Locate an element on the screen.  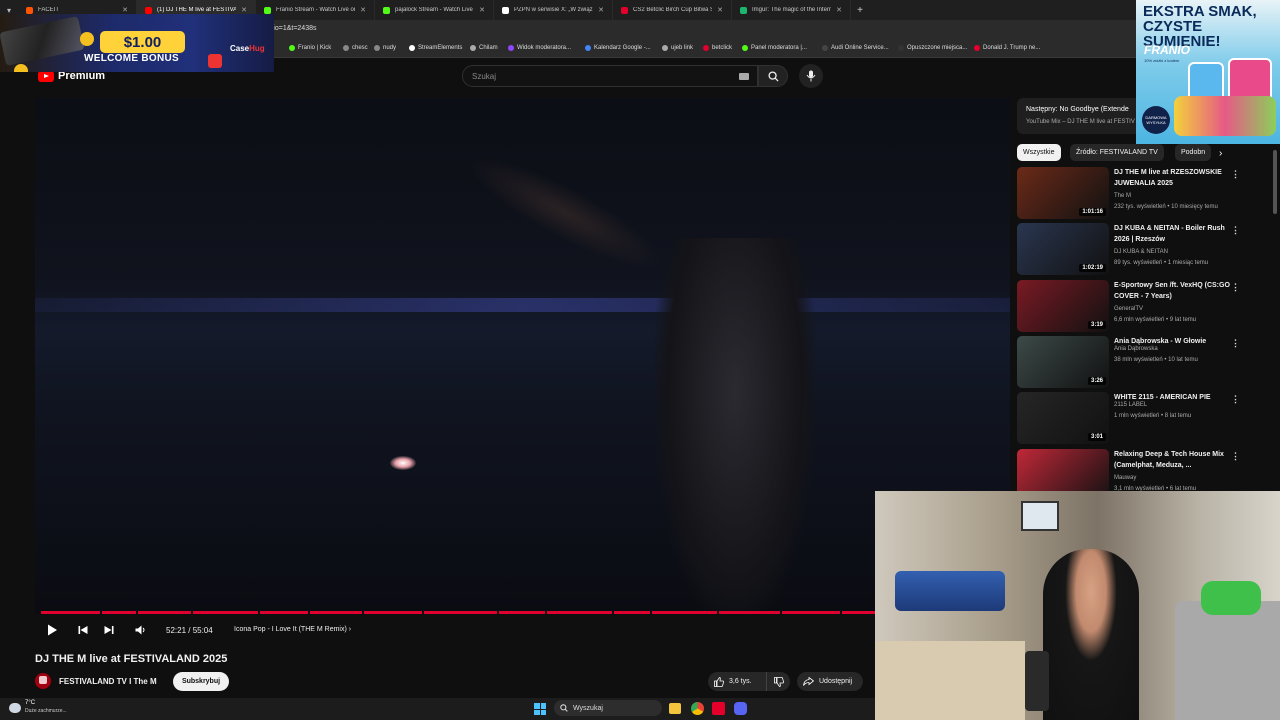
taskbar-search-input: Wyszukaj is located at coordinates (608, 708).